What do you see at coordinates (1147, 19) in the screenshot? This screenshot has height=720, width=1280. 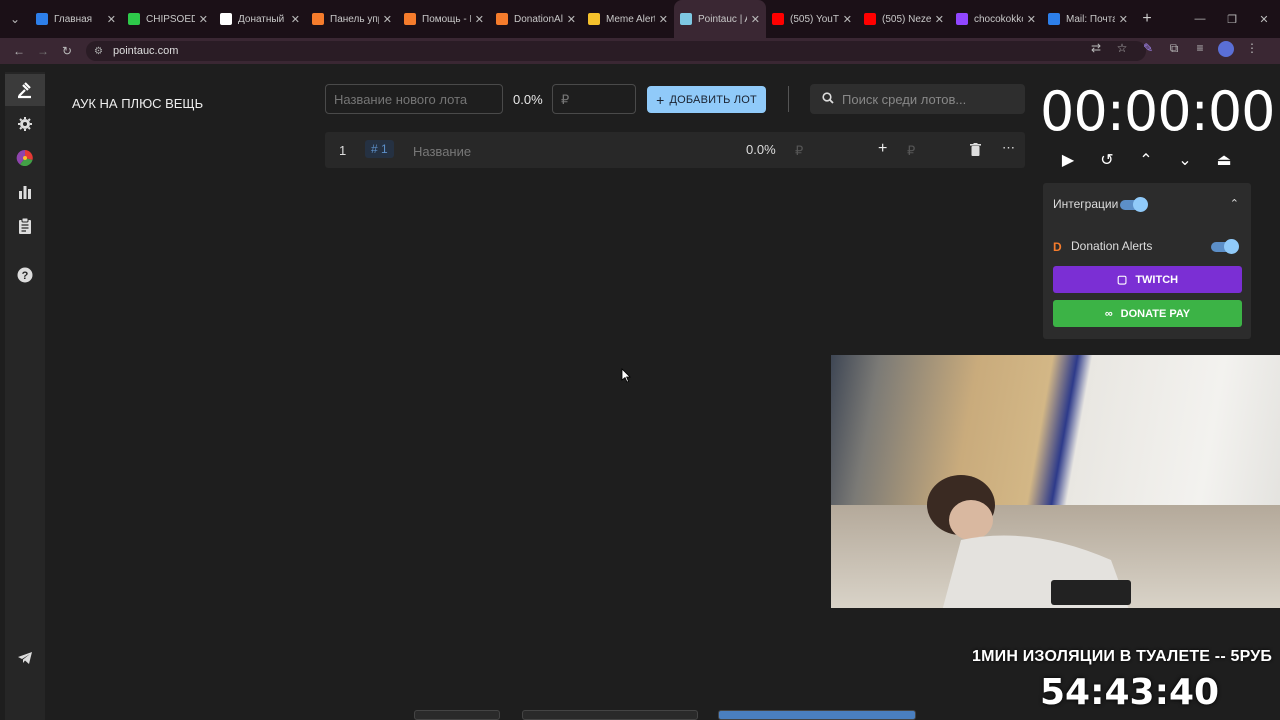 I see `new-tab-button: +` at bounding box center [1147, 19].